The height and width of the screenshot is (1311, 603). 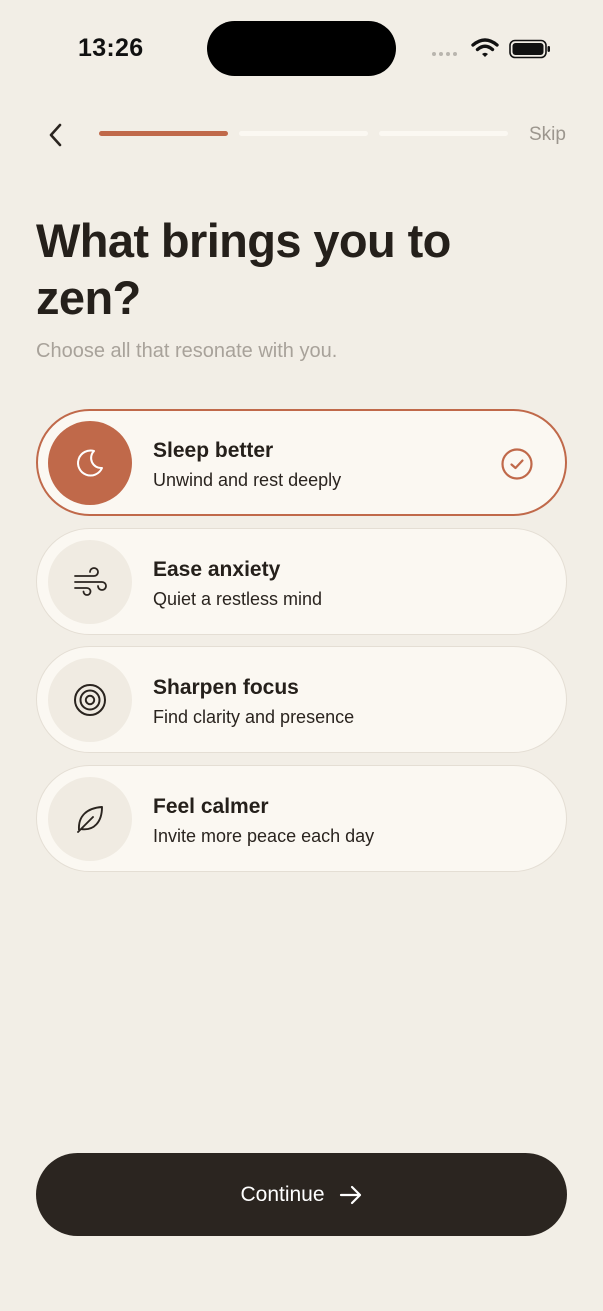 What do you see at coordinates (111, 48) in the screenshot?
I see `status-time: 13:26` at bounding box center [111, 48].